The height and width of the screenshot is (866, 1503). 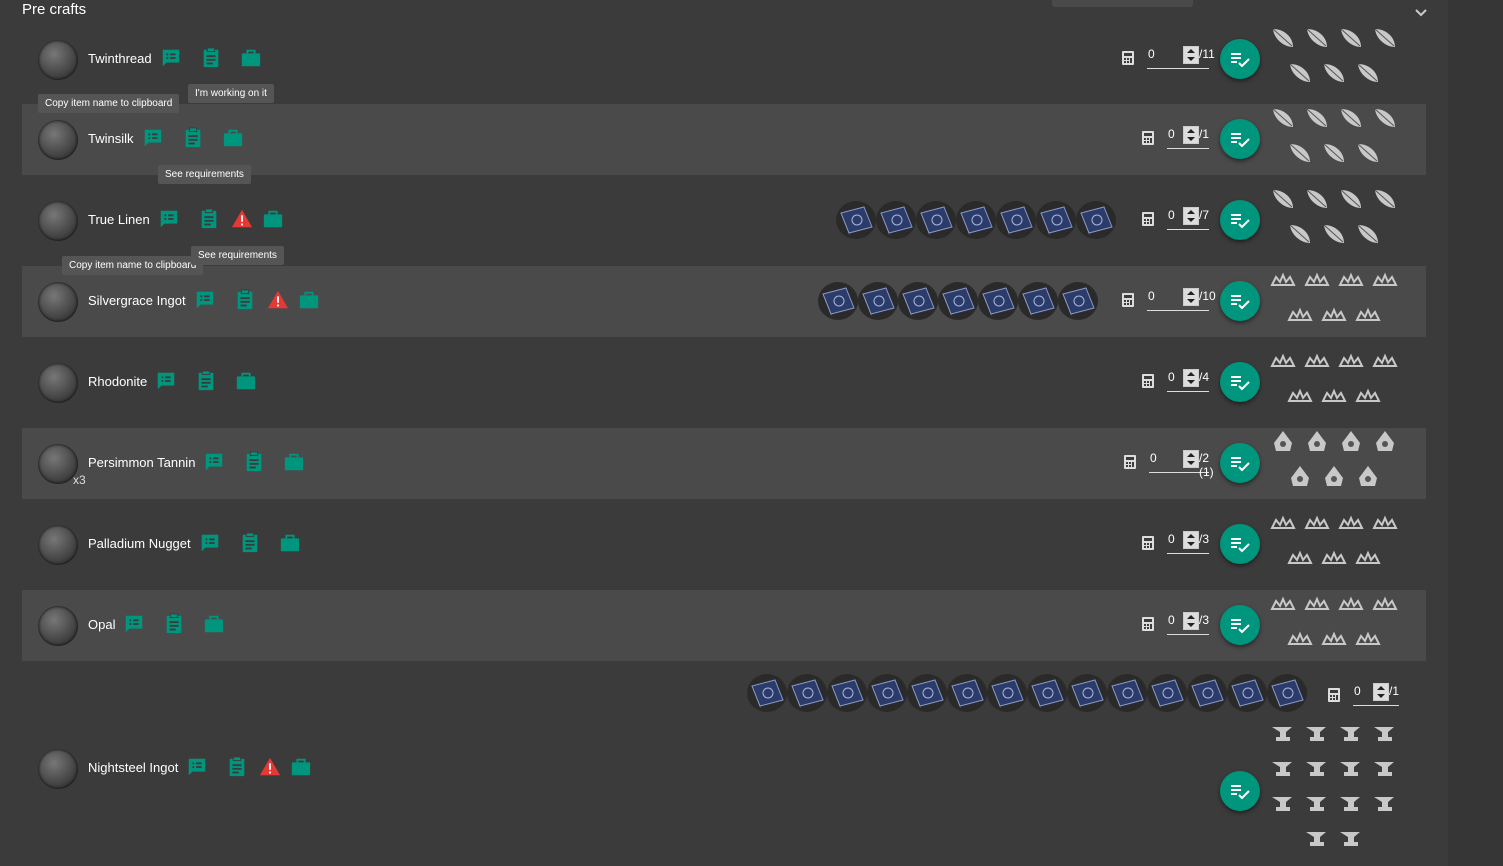 I want to click on item-name: Rhodonite, so click(x=118, y=381).